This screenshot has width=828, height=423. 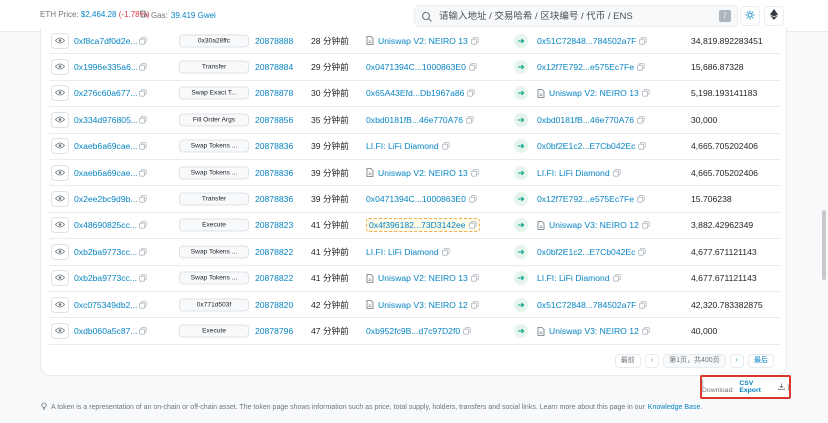 What do you see at coordinates (574, 16) in the screenshot?
I see `search-input` at bounding box center [574, 16].